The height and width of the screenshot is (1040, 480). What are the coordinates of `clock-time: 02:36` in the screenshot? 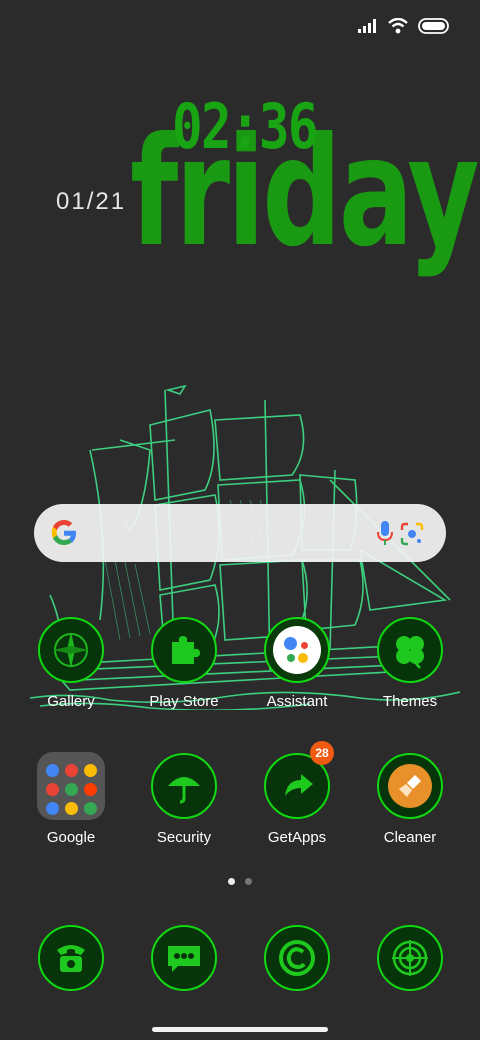 It's located at (245, 127).